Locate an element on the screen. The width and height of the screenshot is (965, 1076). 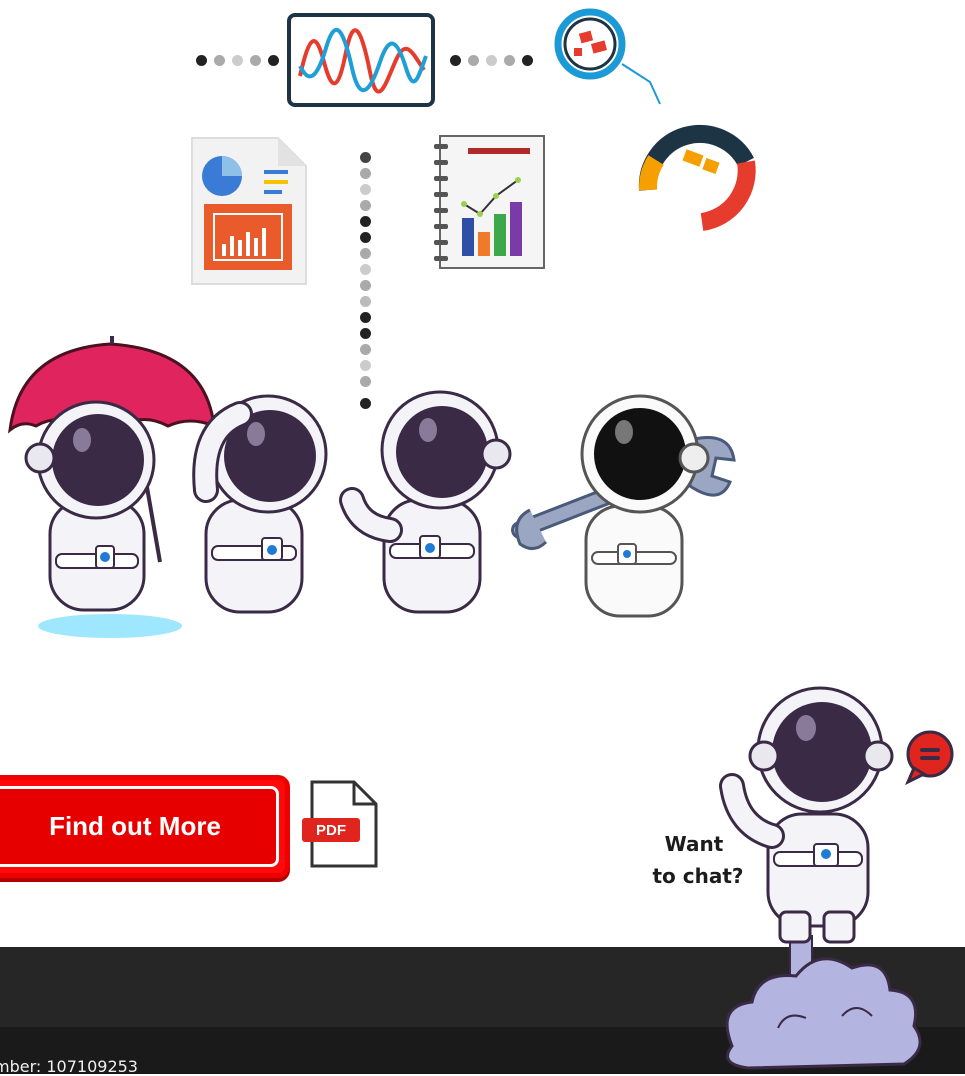
chat-text-line1: Want is located at coordinates (694, 844).